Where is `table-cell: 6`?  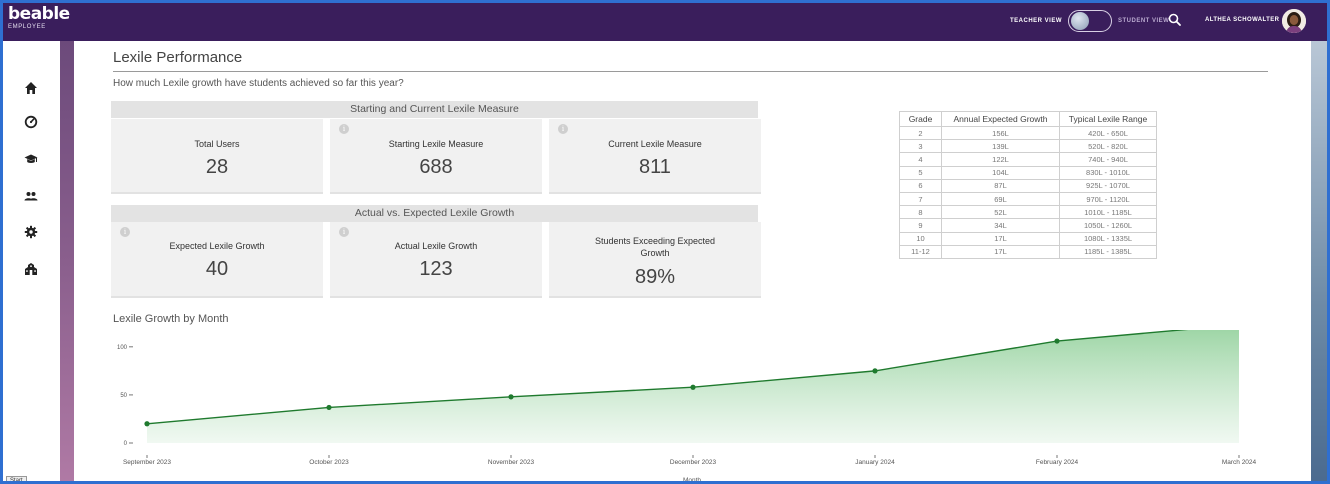
table-cell: 6 is located at coordinates (920, 185).